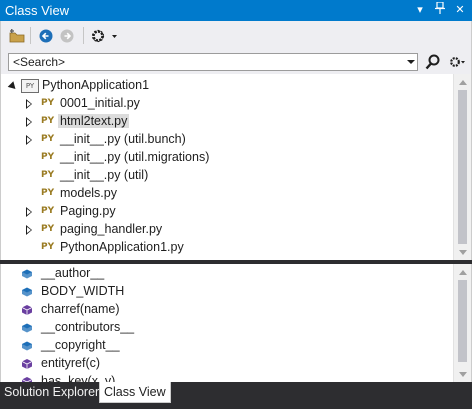 The image size is (472, 409). I want to click on bottom-tab-bar: Solution Explorer Class View, so click(236, 395).